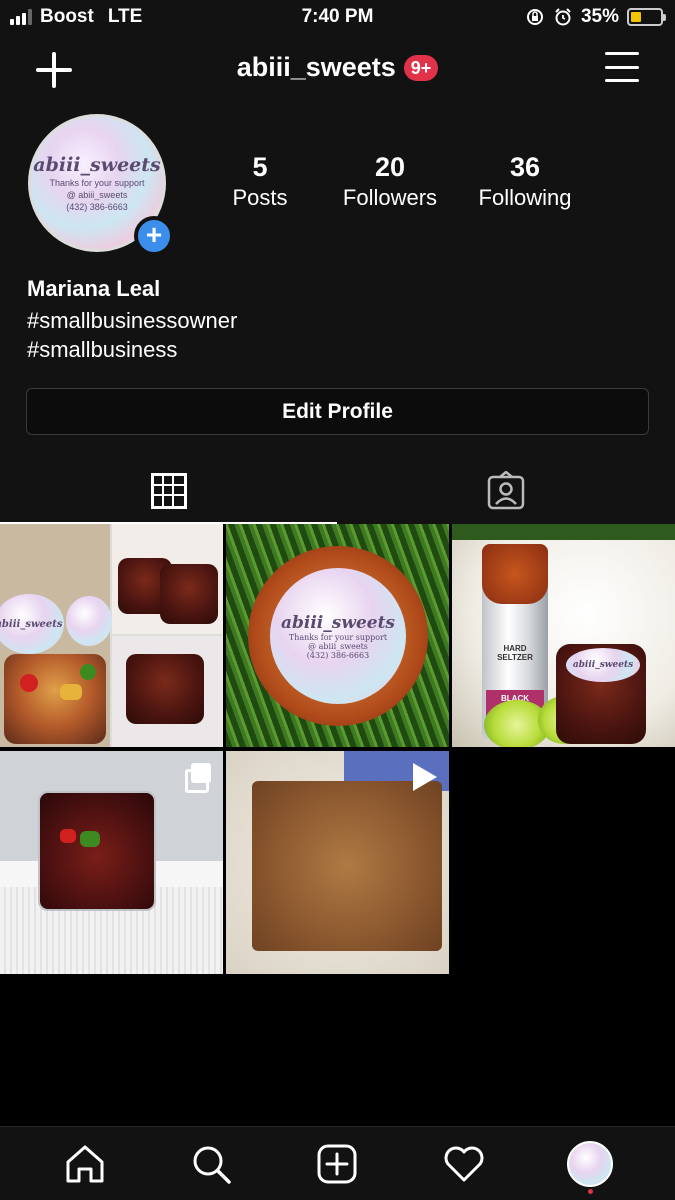  Describe the element at coordinates (525, 197) in the screenshot. I see `stat-label: Following` at that location.